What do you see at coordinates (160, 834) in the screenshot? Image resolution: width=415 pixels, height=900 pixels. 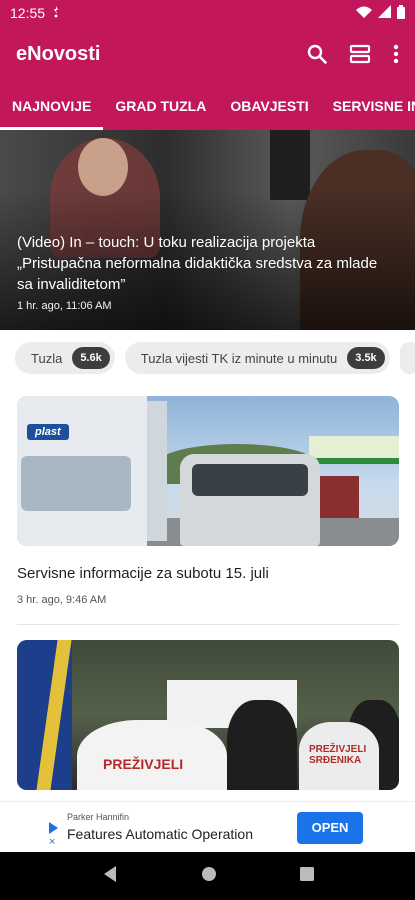 I see `ad-headline: Features Automatic Operation` at bounding box center [160, 834].